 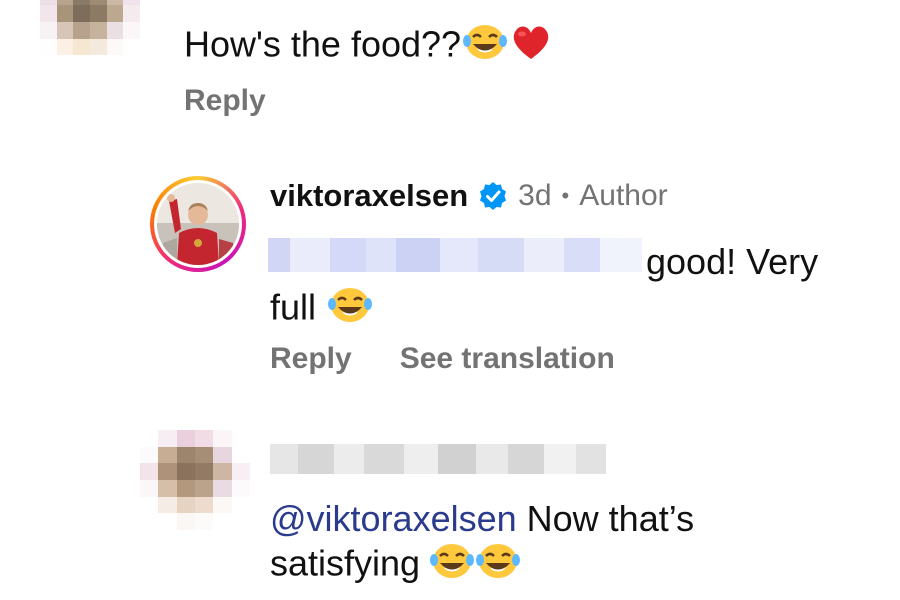 I want to click on verified-badge-icon, so click(x=493, y=196).